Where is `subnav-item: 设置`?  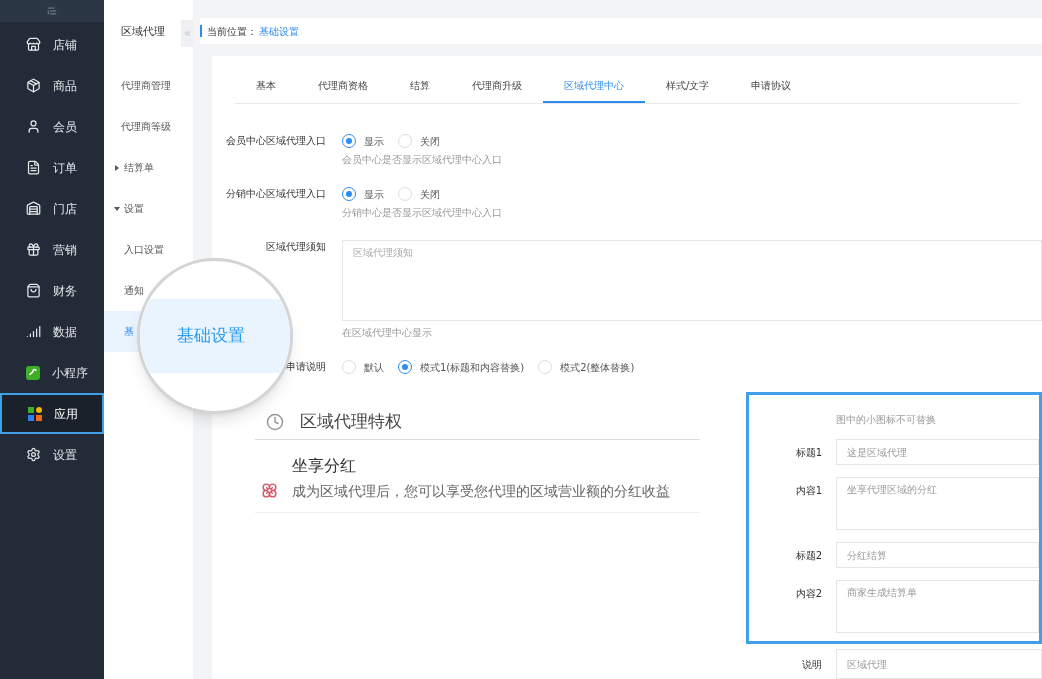
subnav-item: 设置 is located at coordinates (148, 208).